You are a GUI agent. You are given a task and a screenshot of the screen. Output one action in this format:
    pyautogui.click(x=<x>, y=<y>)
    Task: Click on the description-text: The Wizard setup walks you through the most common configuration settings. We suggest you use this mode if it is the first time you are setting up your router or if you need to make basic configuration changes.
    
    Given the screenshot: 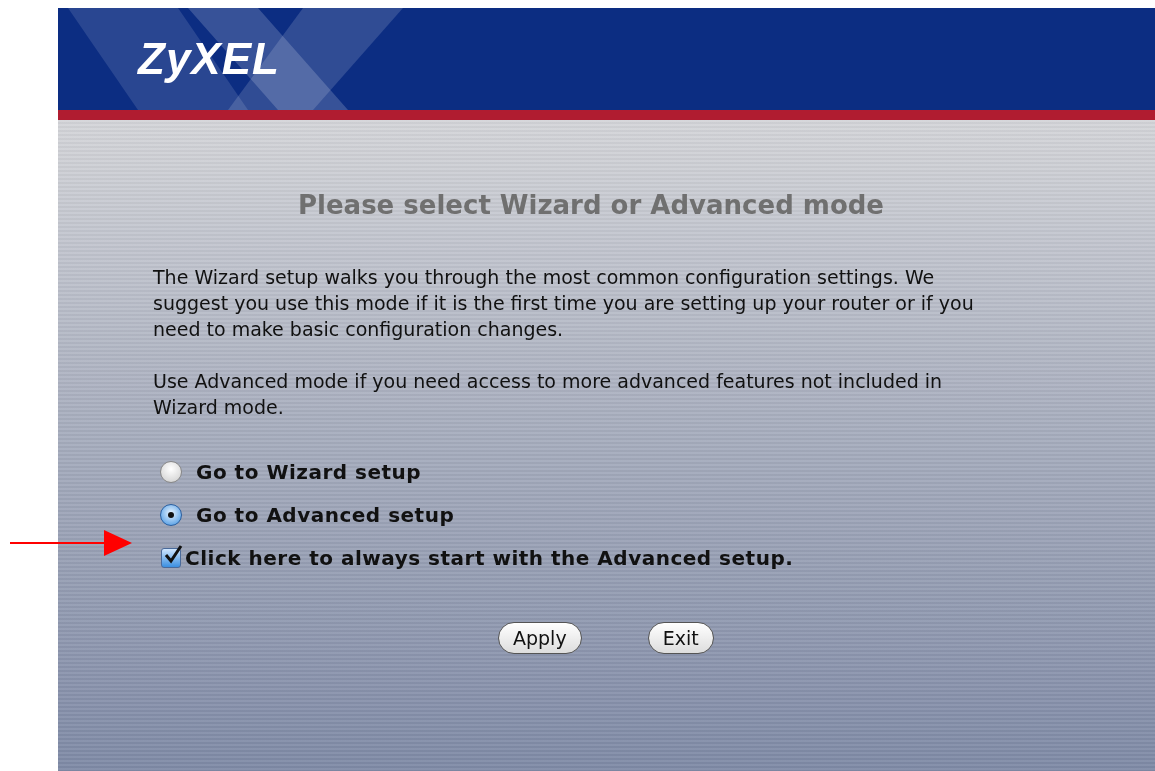 What is the action you would take?
    pyautogui.click(x=564, y=303)
    